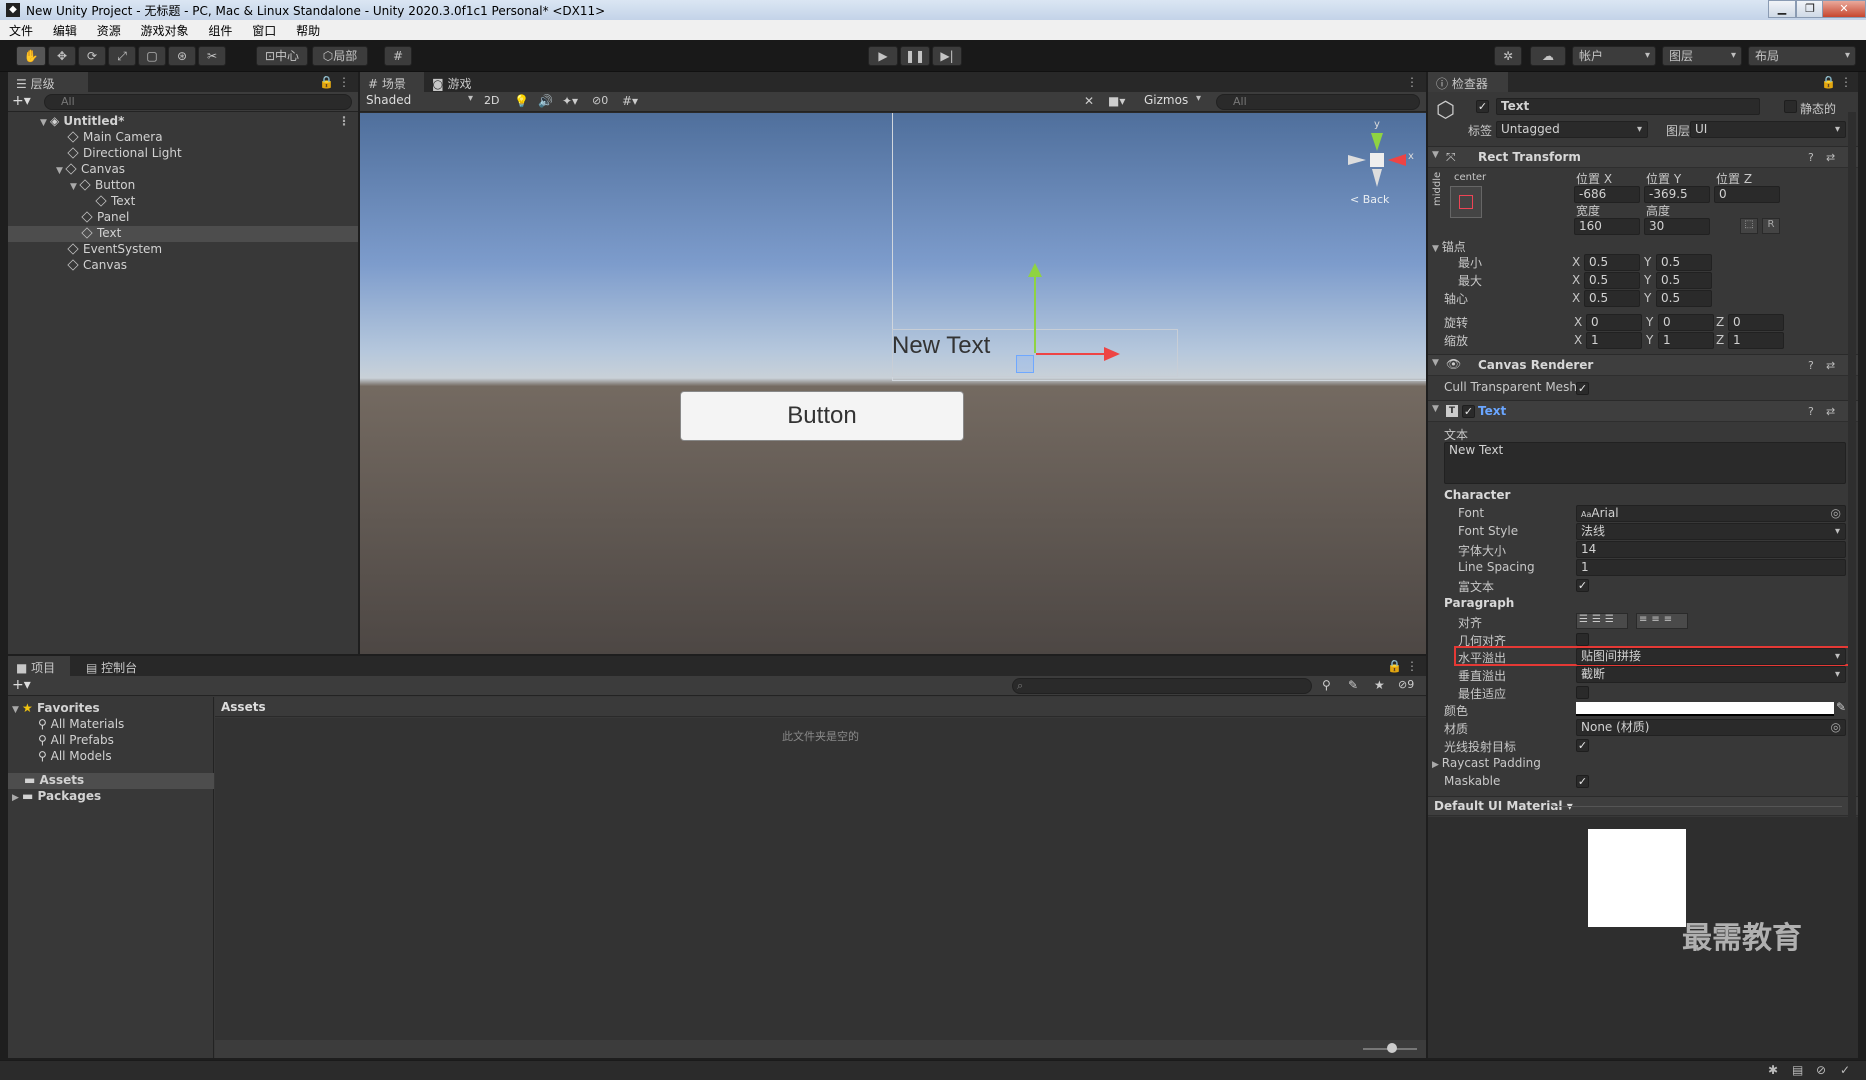  I want to click on hierarchy-item-canvas-2: Canvas, so click(183, 266).